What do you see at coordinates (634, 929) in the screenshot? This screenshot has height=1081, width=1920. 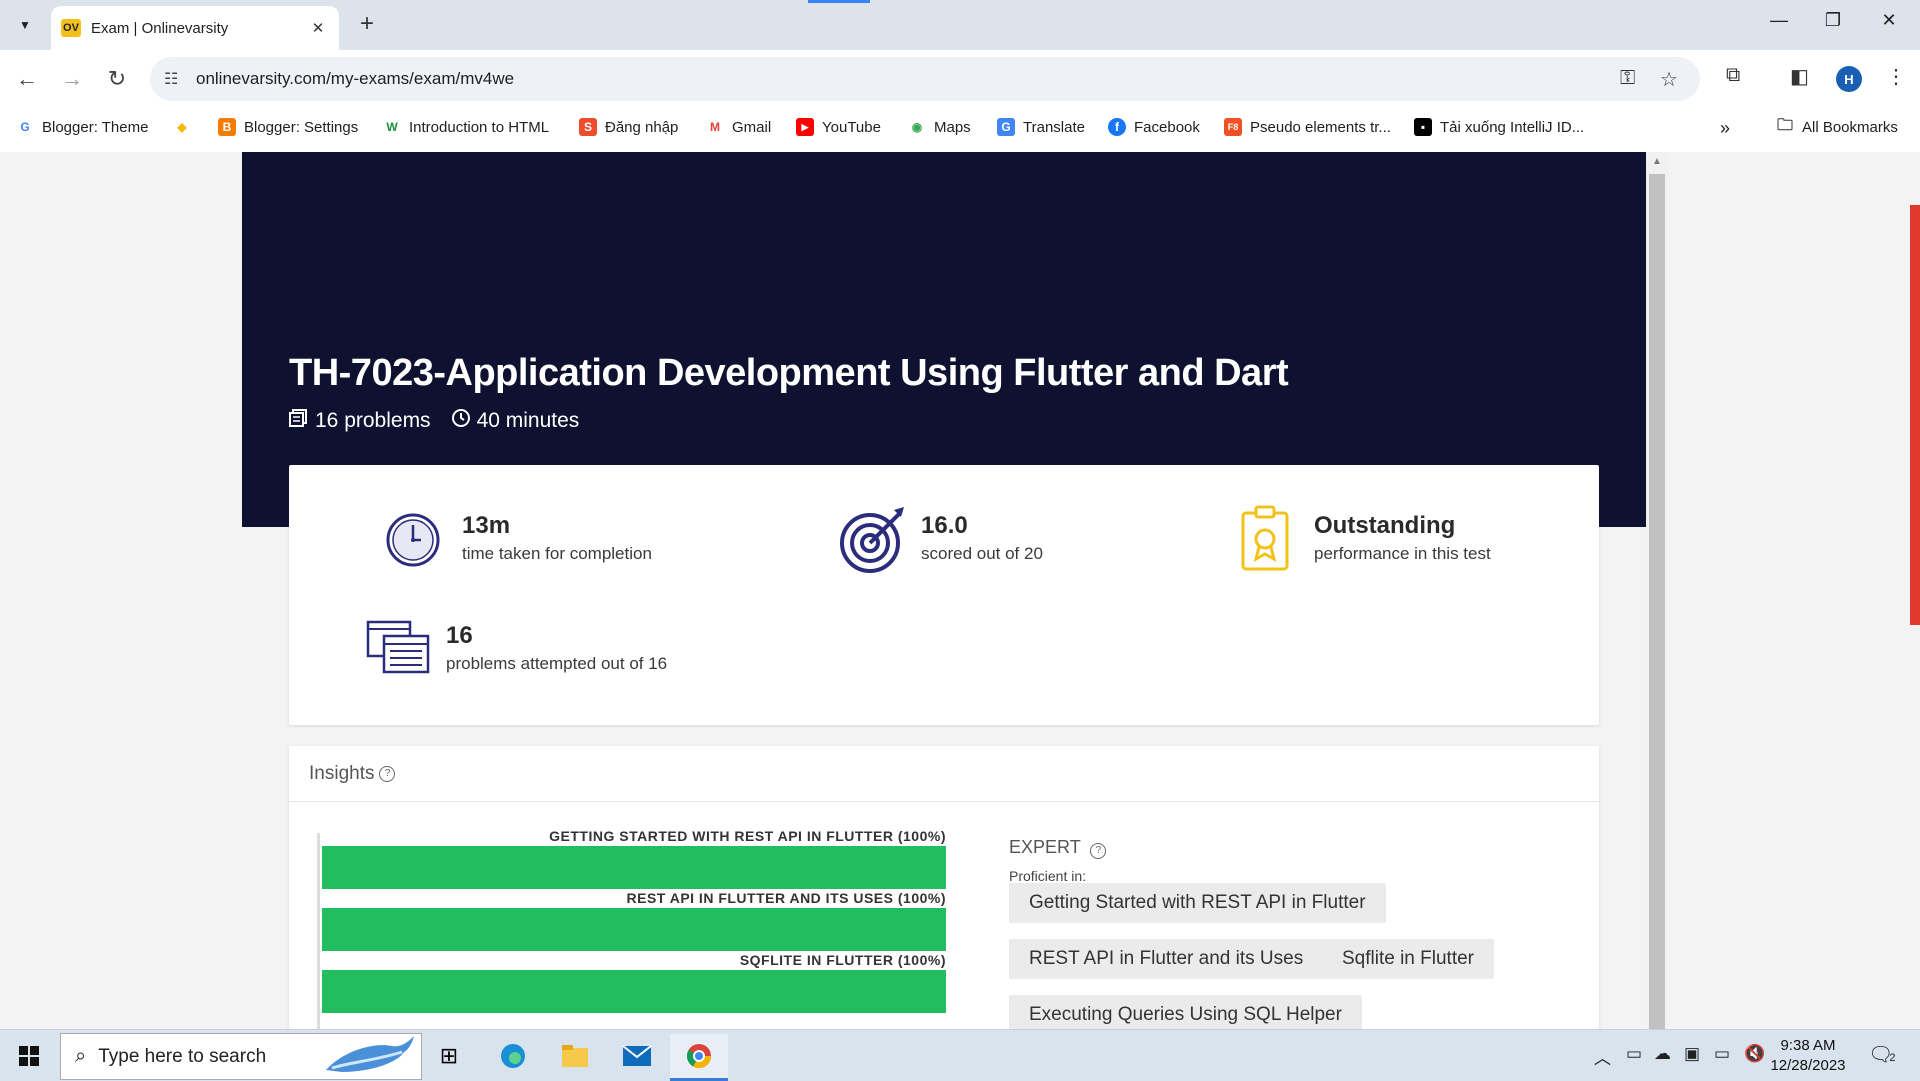 I see `bar` at bounding box center [634, 929].